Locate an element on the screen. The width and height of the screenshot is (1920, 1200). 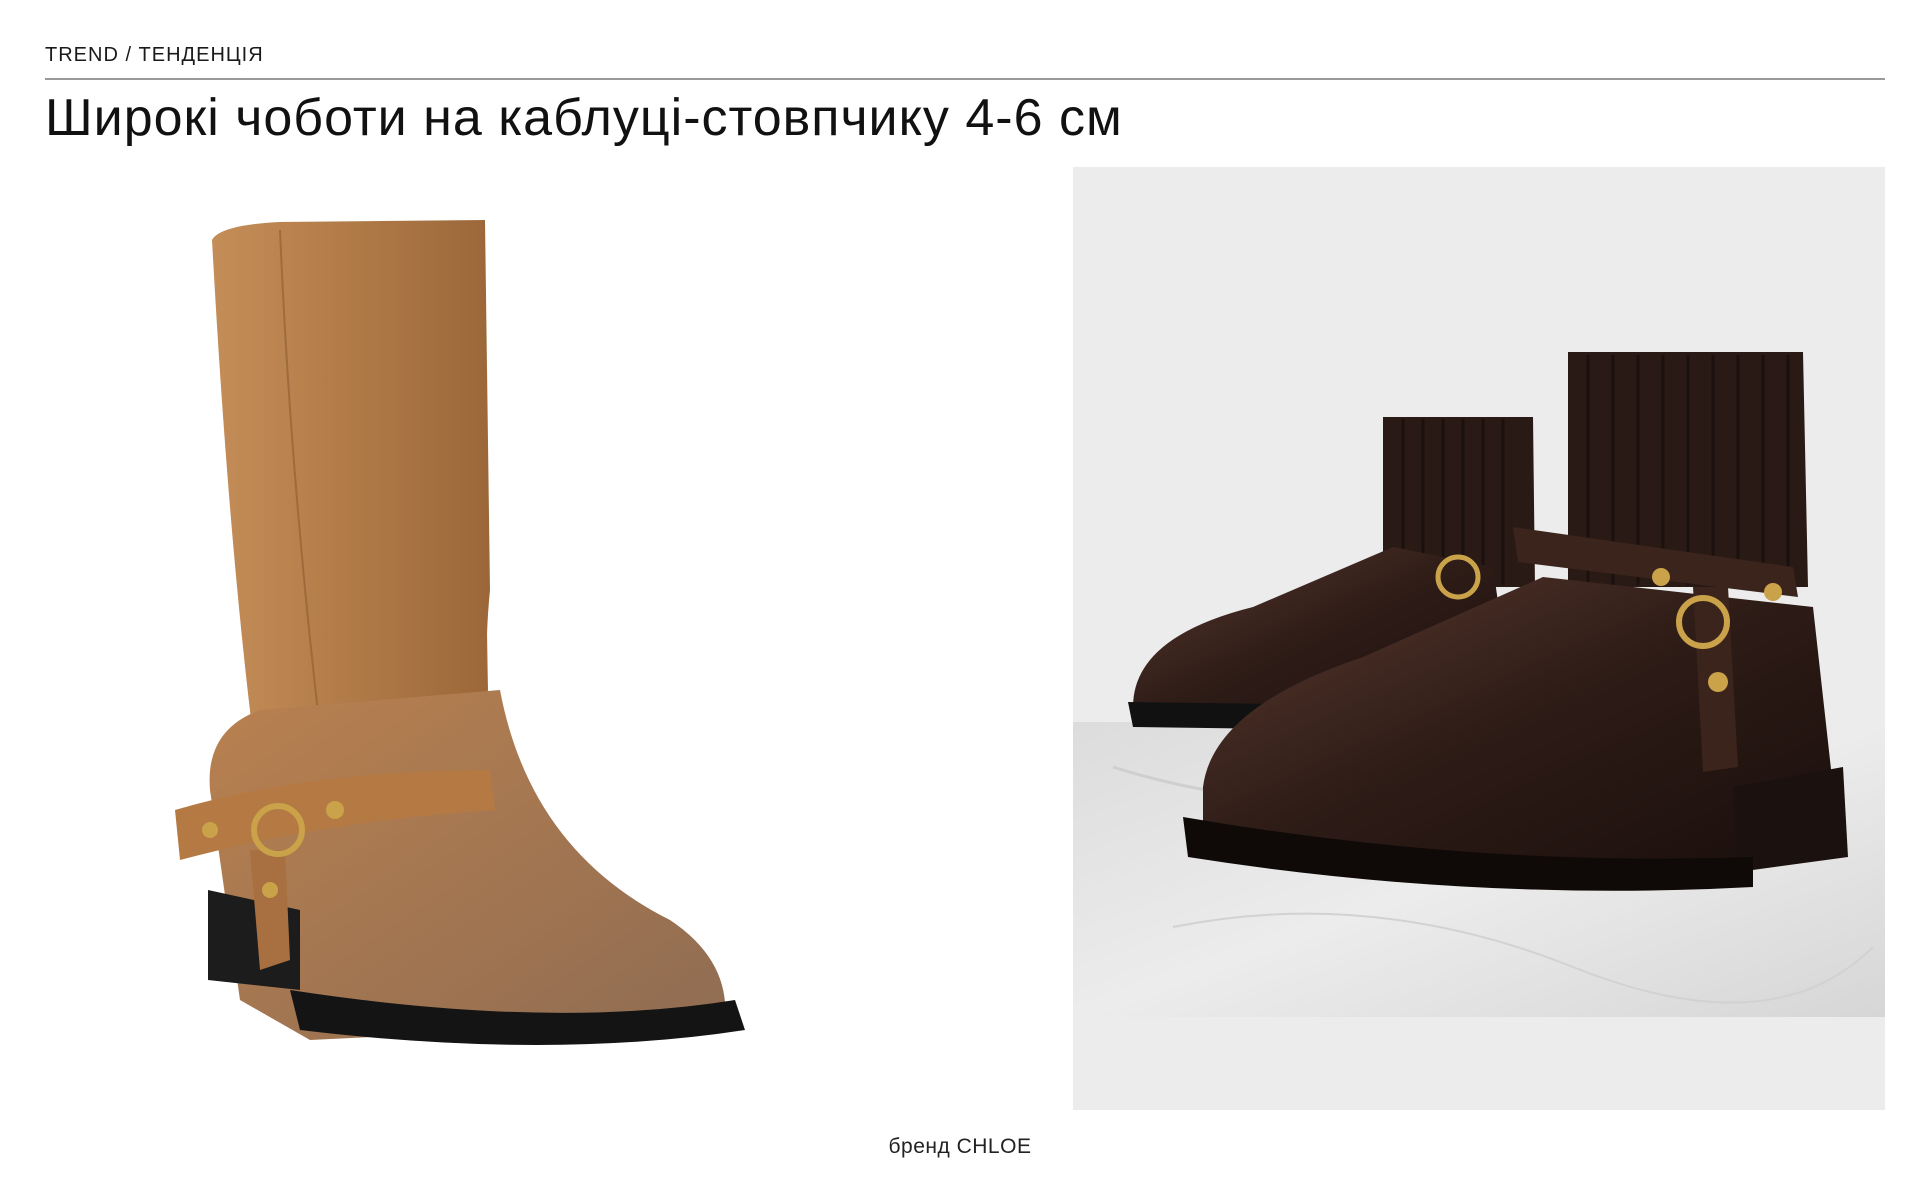
header-divider is located at coordinates (965, 79).